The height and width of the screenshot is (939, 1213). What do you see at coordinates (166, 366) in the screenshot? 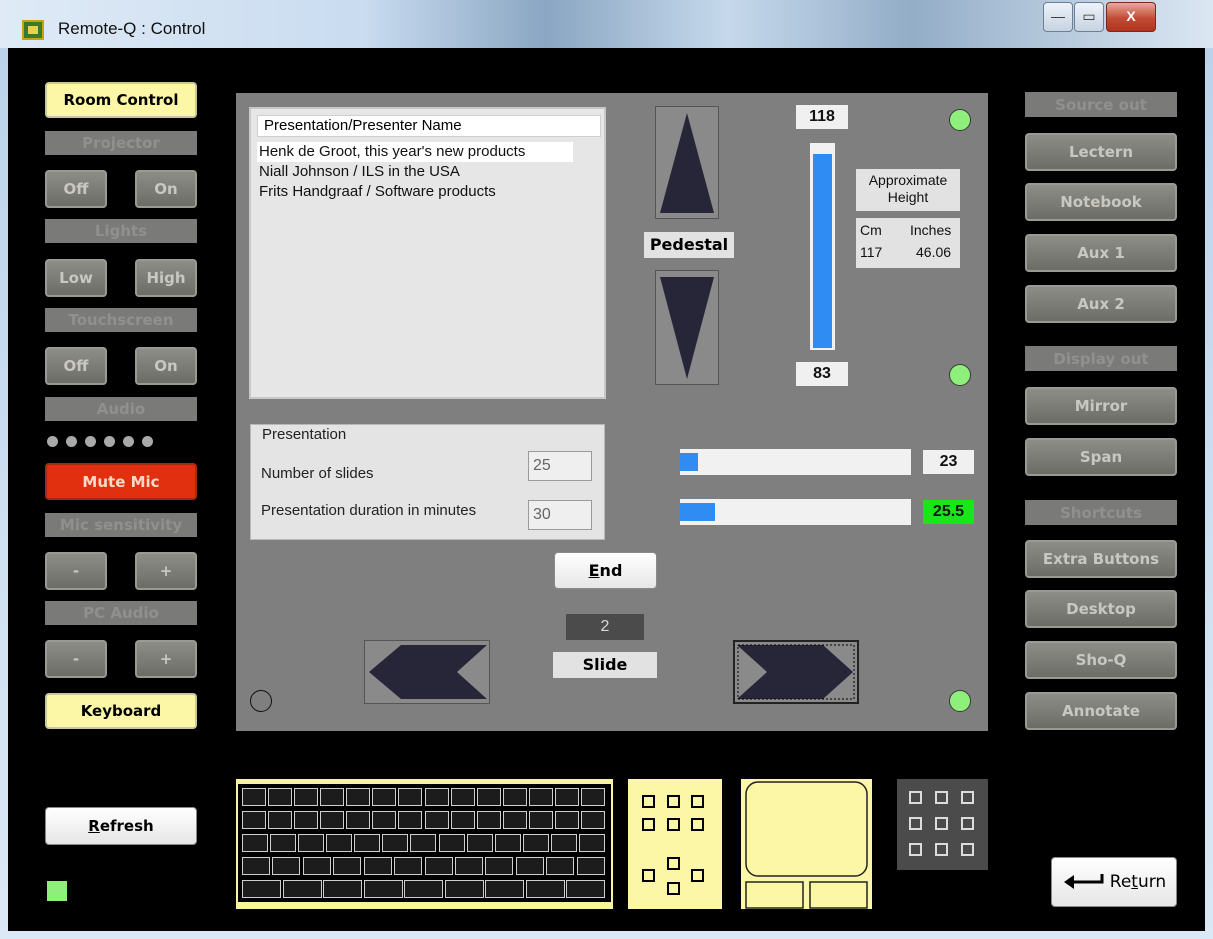
I see `touchscreen-on-button: On` at bounding box center [166, 366].